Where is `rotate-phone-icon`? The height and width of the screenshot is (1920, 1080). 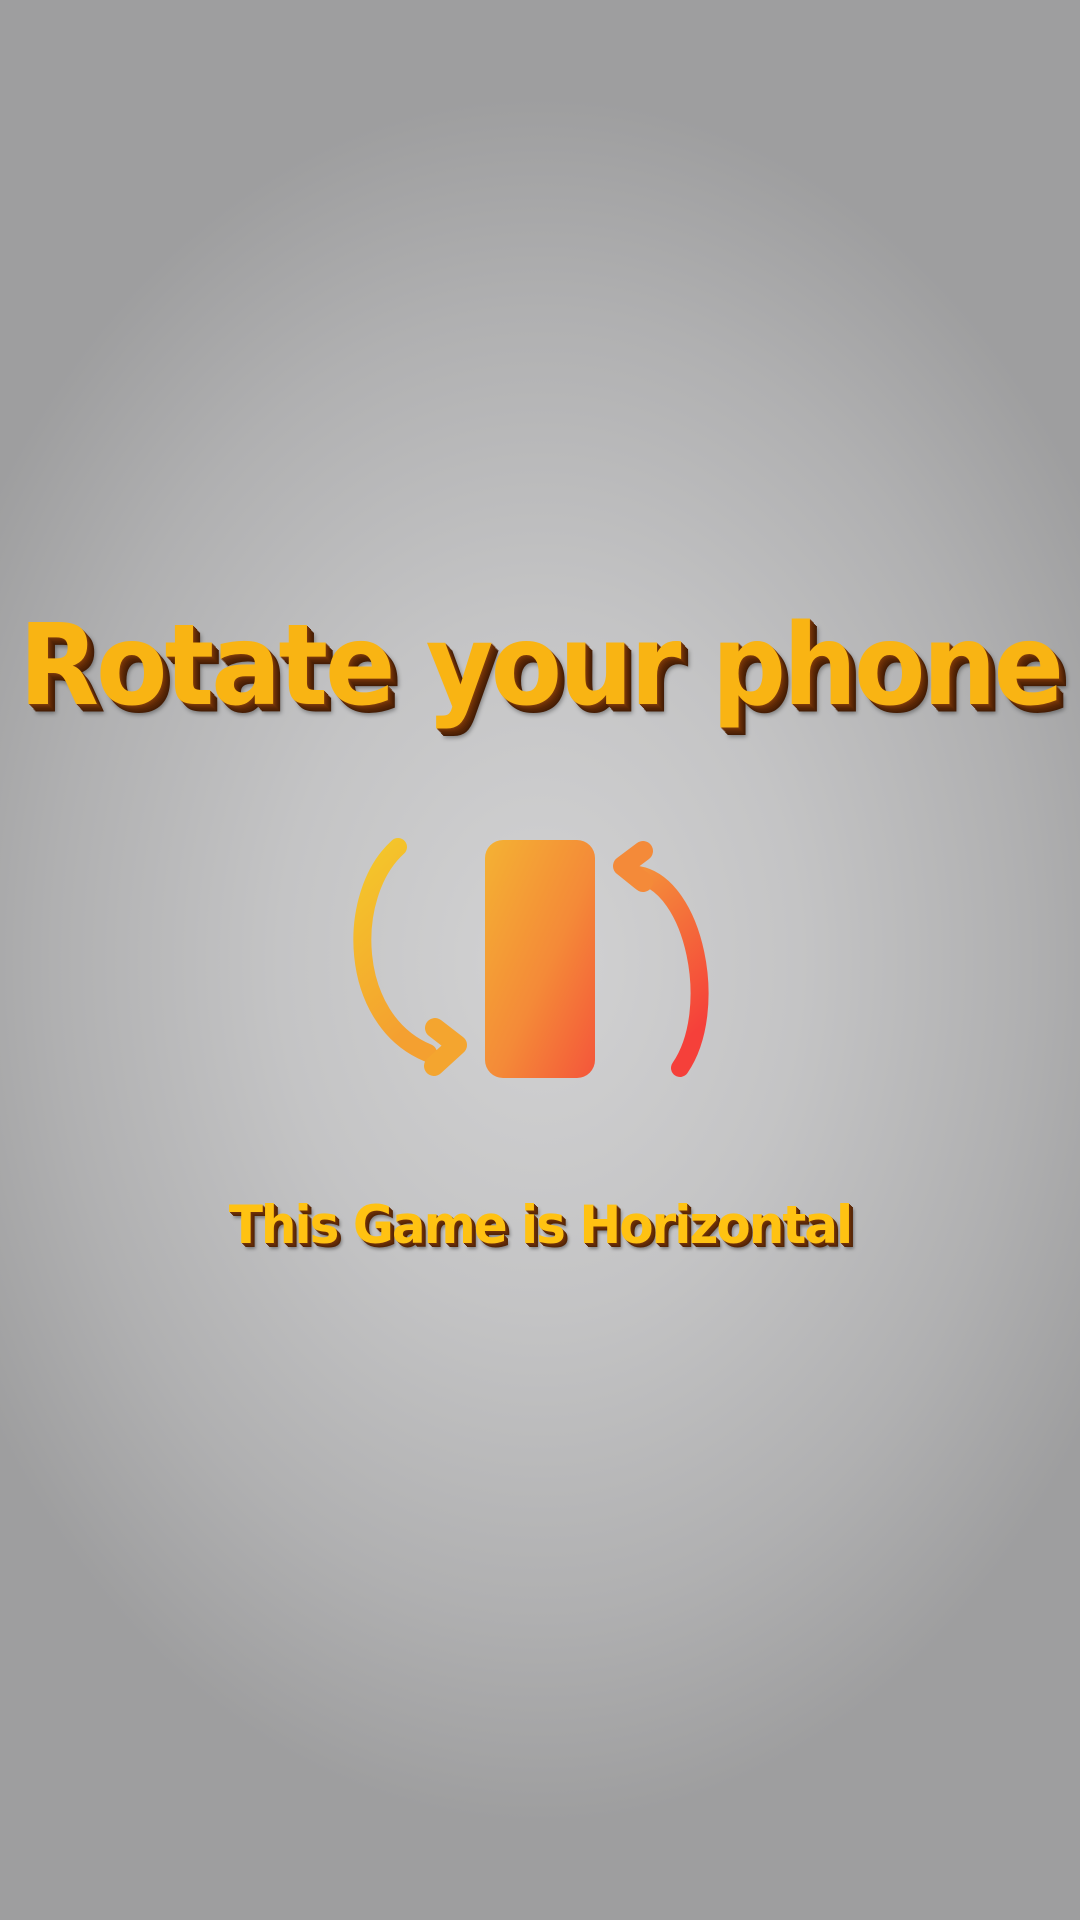 rotate-phone-icon is located at coordinates (531, 958).